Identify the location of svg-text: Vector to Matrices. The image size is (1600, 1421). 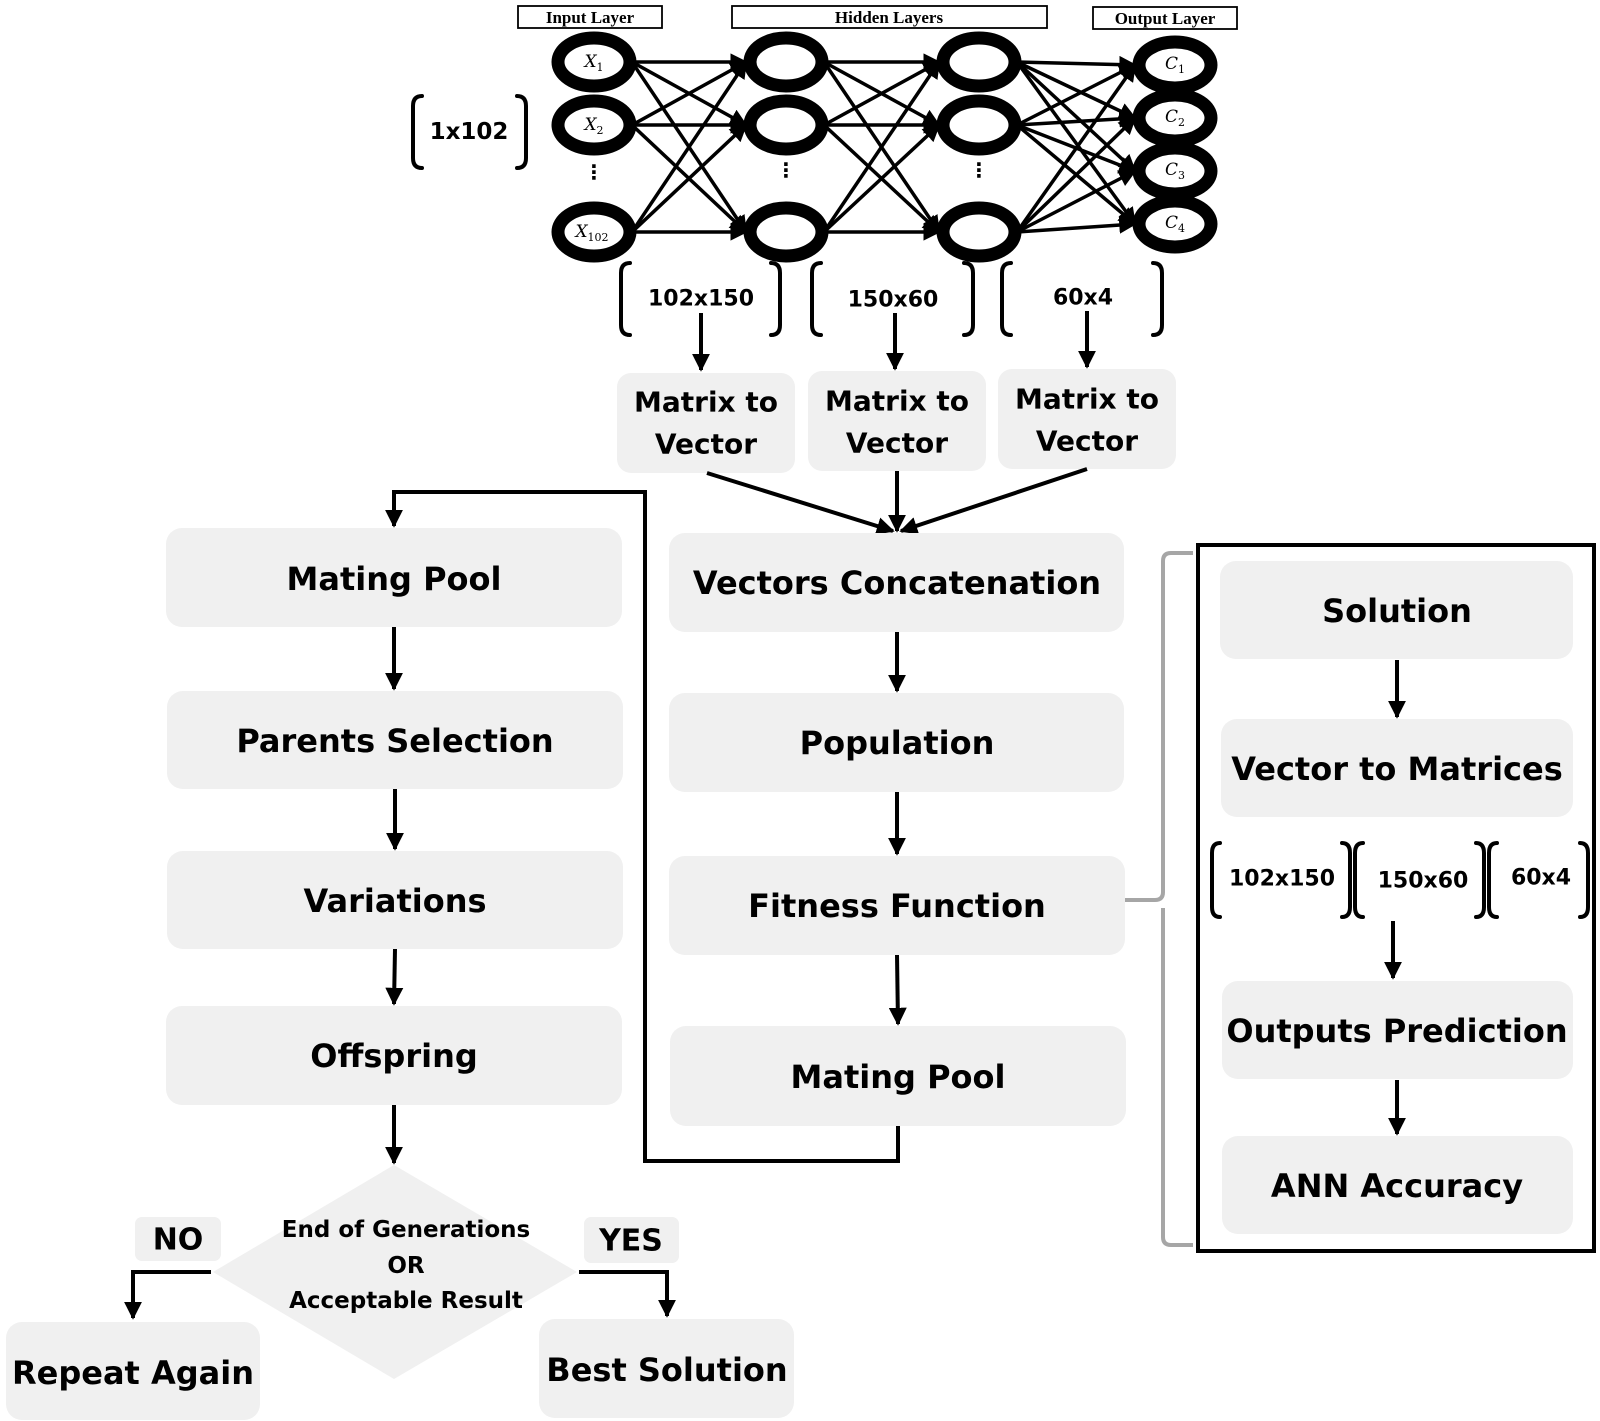
(1397, 769).